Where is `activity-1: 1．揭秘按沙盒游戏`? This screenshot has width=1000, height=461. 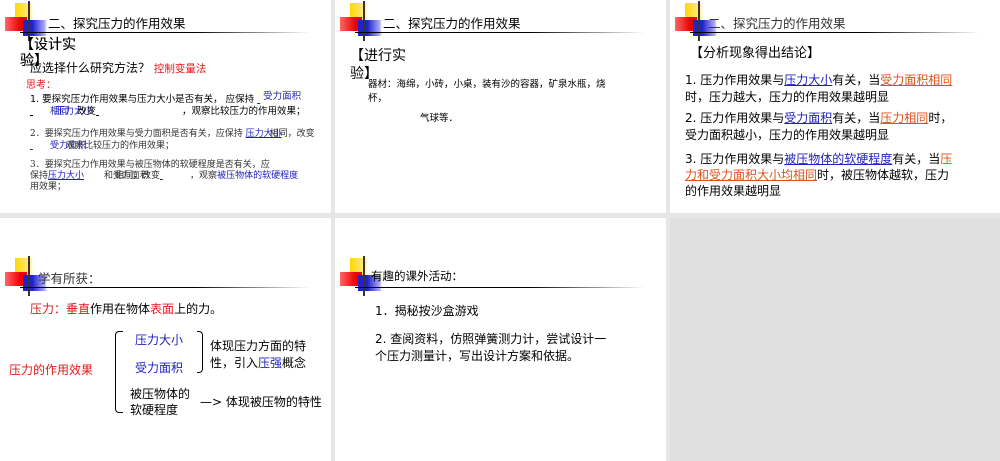
activity-1: 1．揭秘按沙盒游戏 is located at coordinates (427, 311).